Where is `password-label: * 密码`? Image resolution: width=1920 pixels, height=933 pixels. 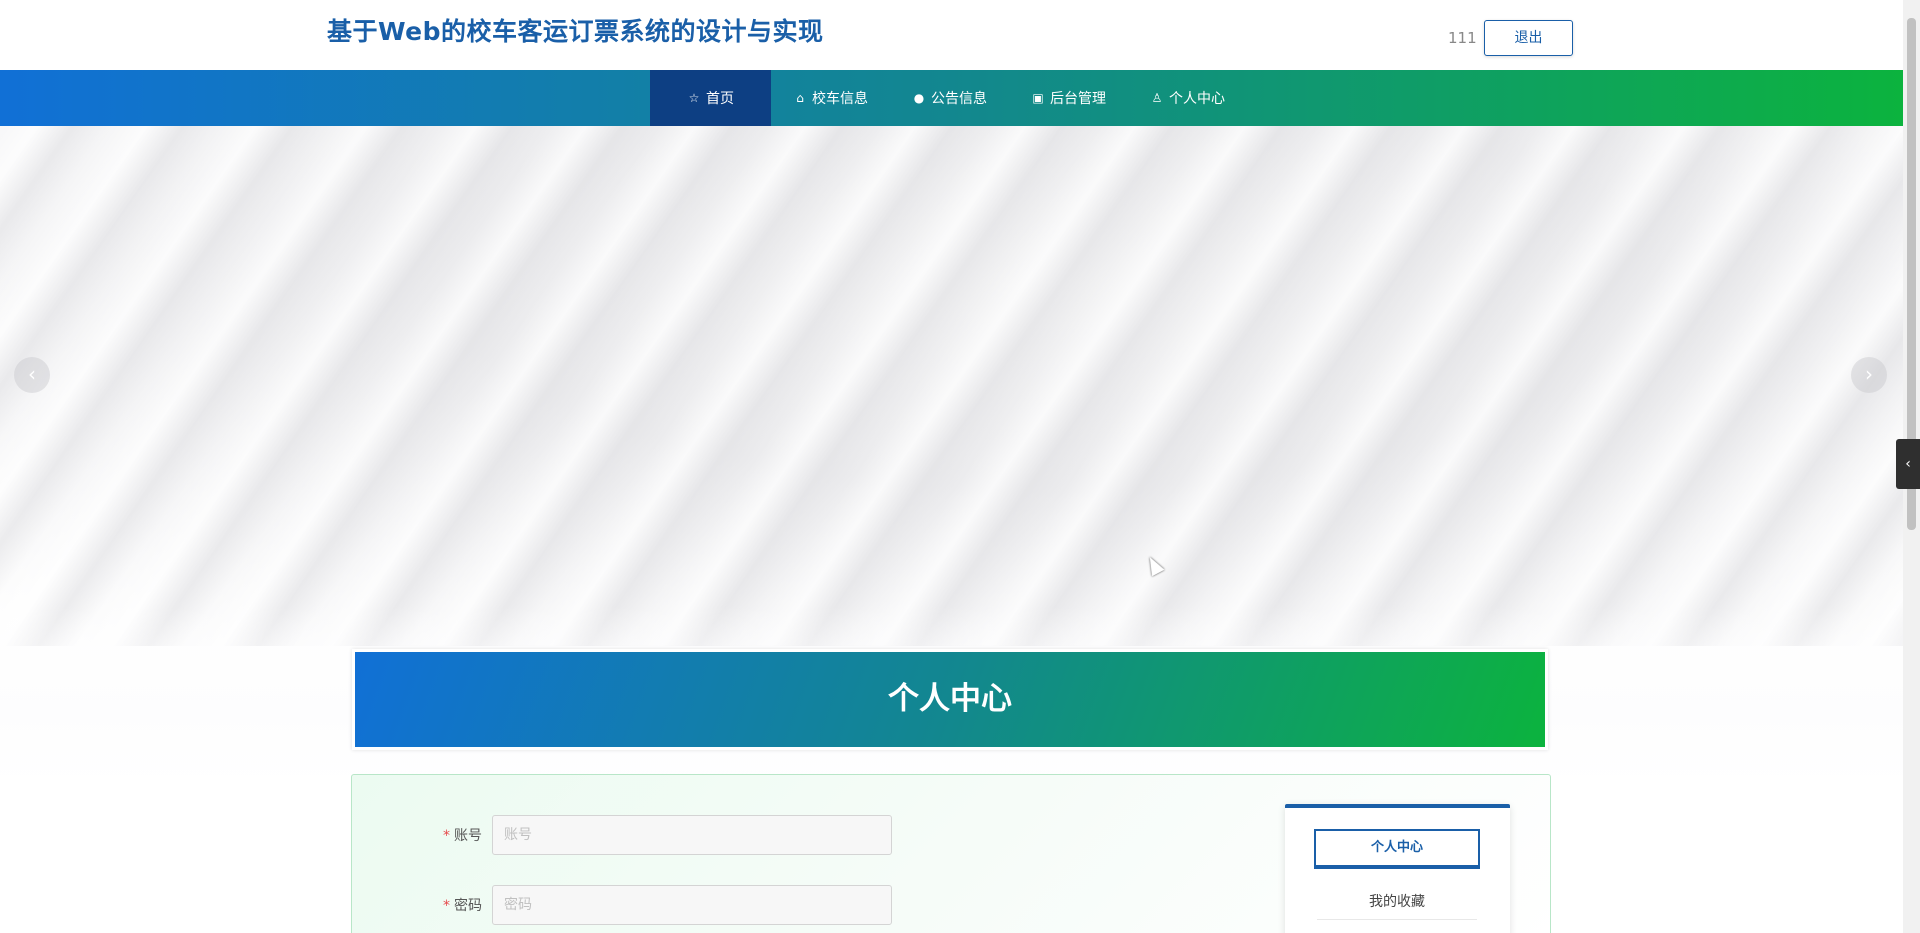 password-label: * 密码 is located at coordinates (422, 905).